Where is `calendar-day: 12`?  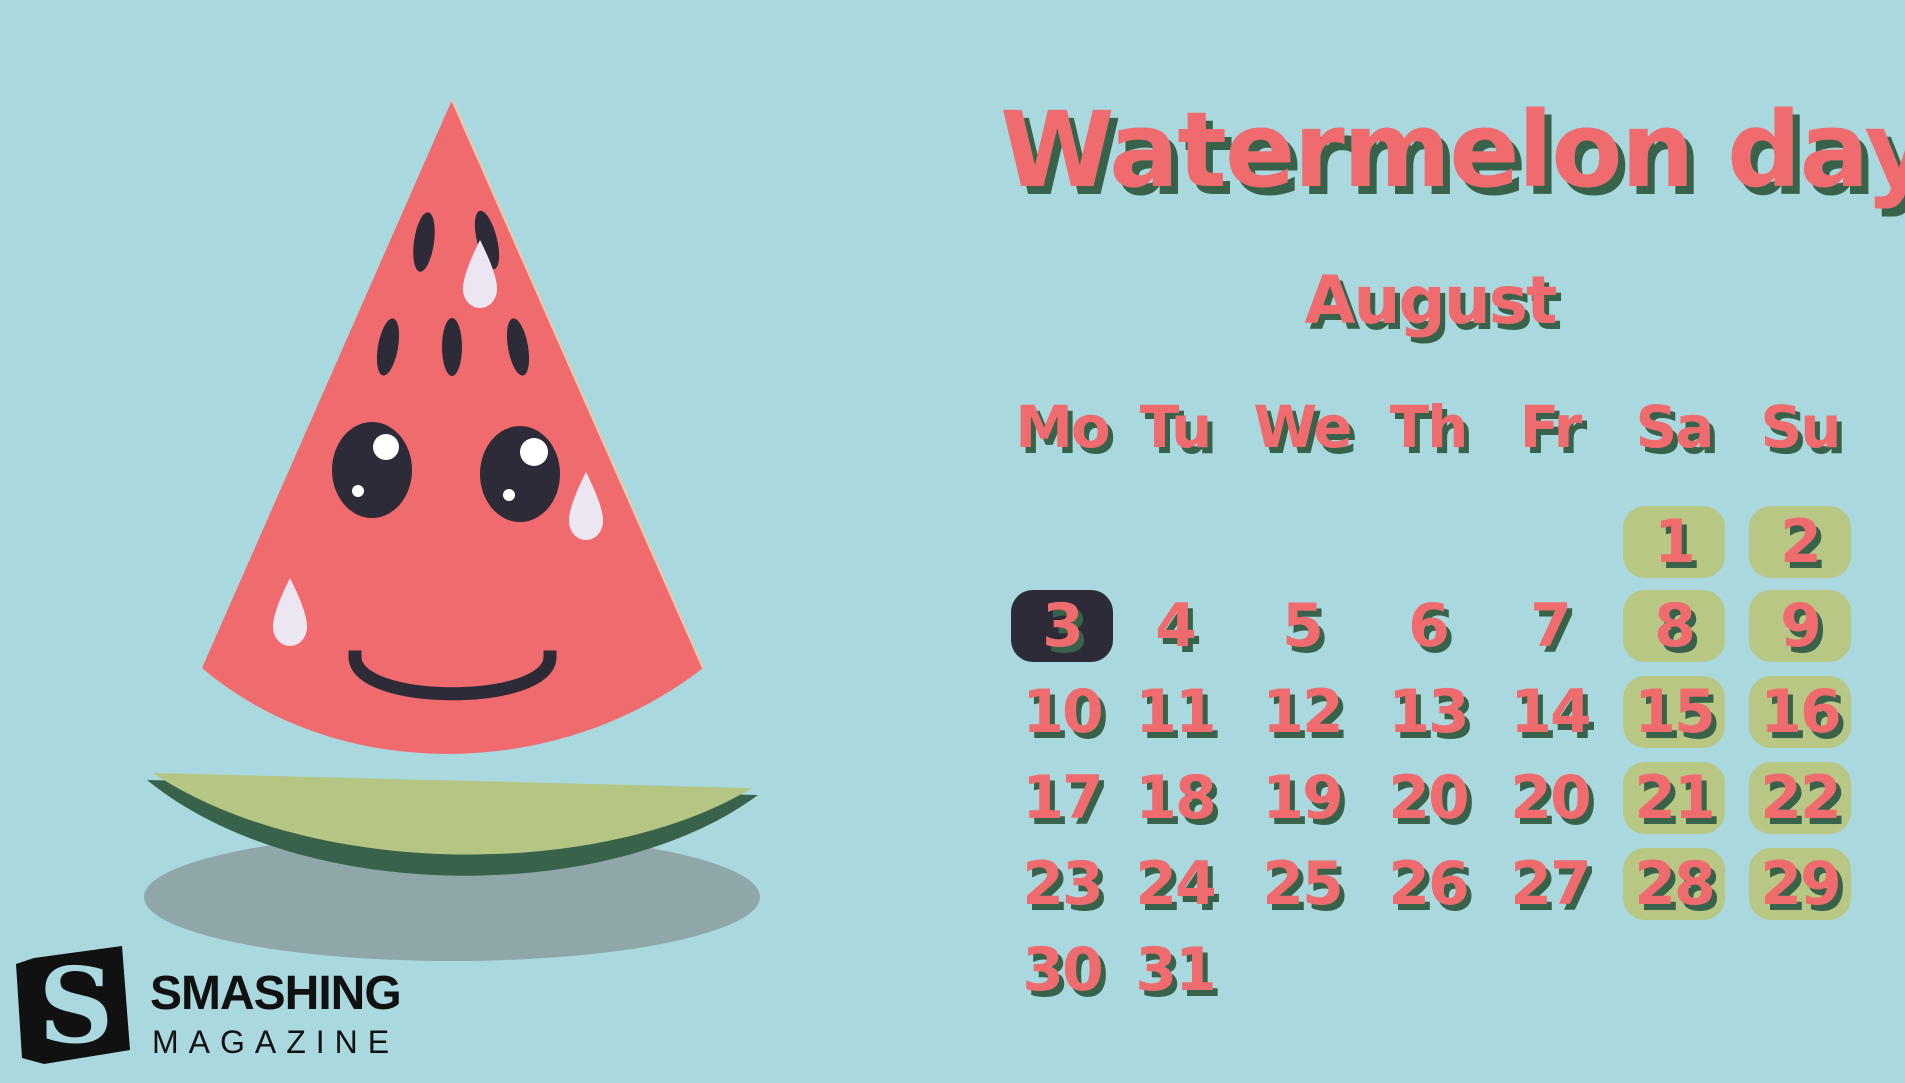 calendar-day: 12 is located at coordinates (1302, 712).